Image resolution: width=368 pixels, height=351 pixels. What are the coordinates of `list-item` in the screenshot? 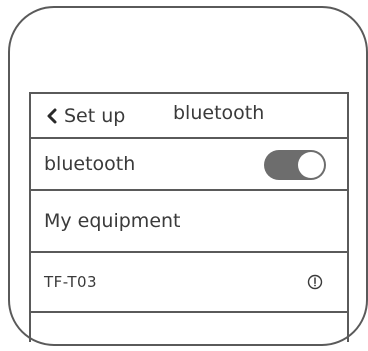 It's located at (189, 331).